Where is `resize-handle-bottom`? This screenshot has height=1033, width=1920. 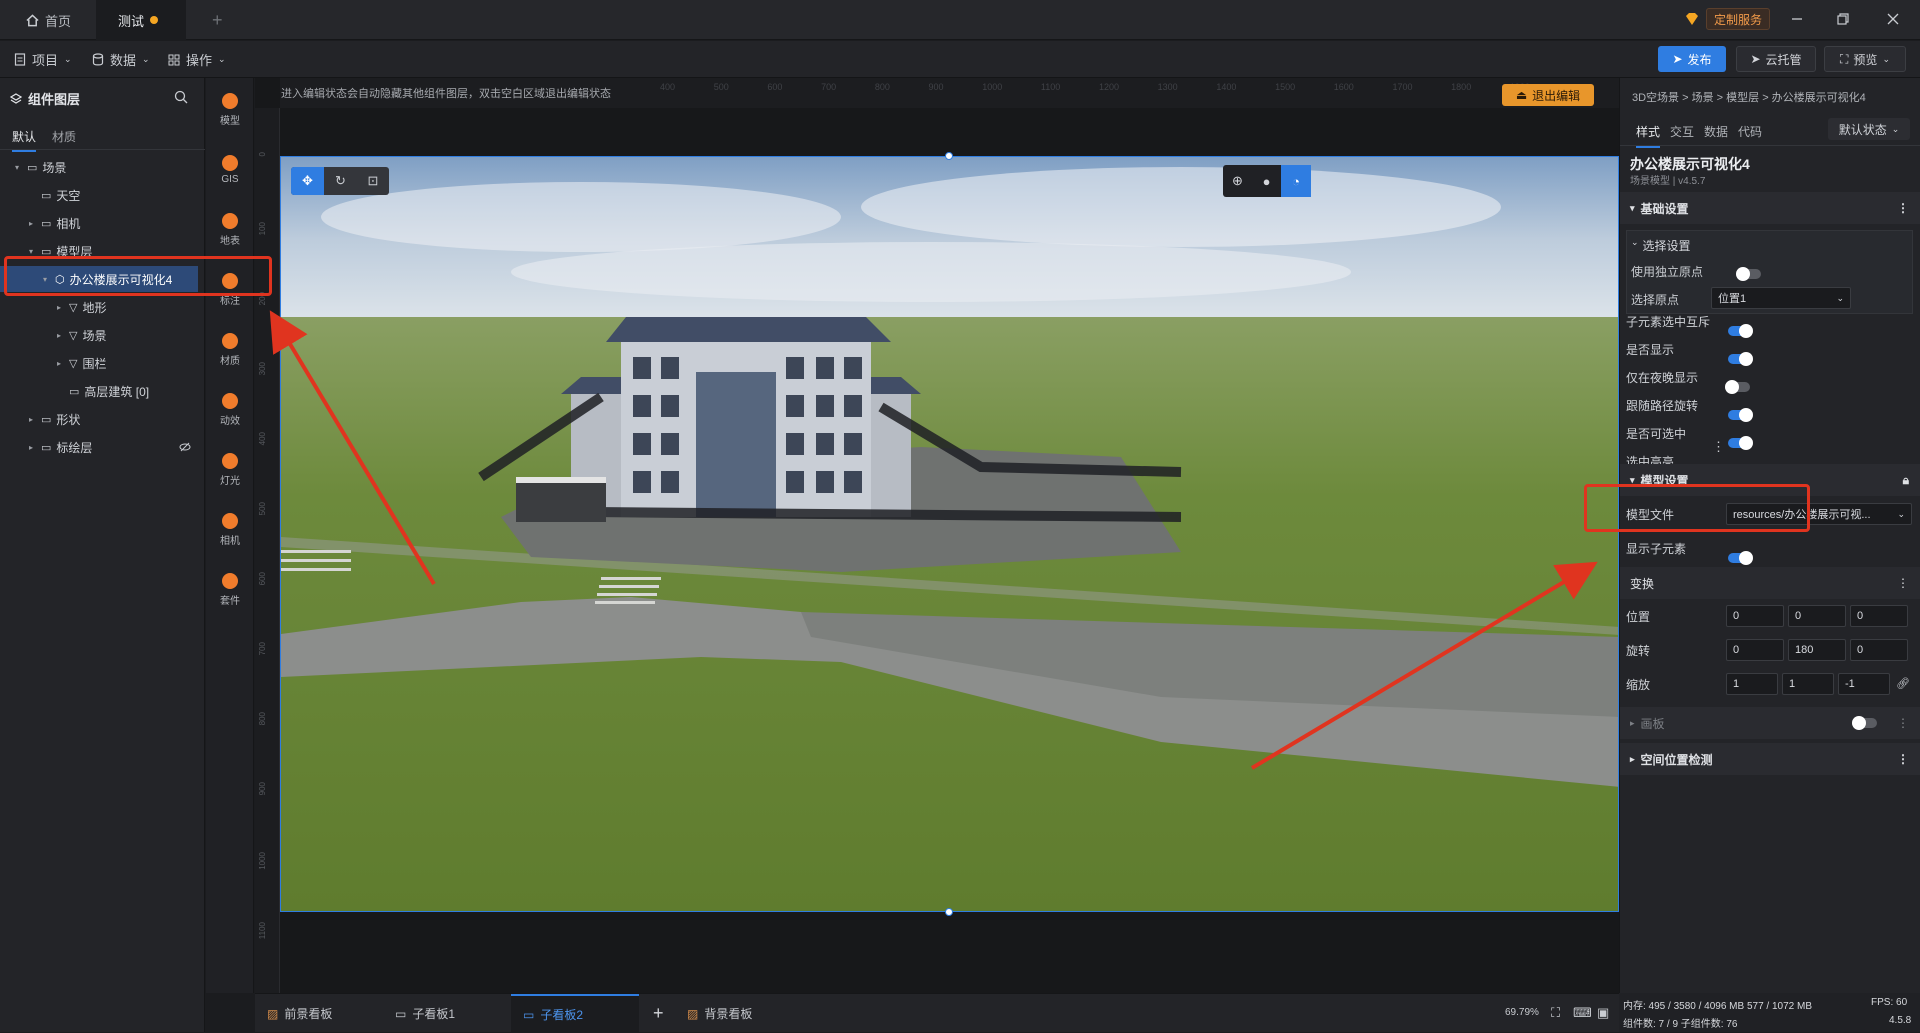
resize-handle-bottom is located at coordinates (949, 912).